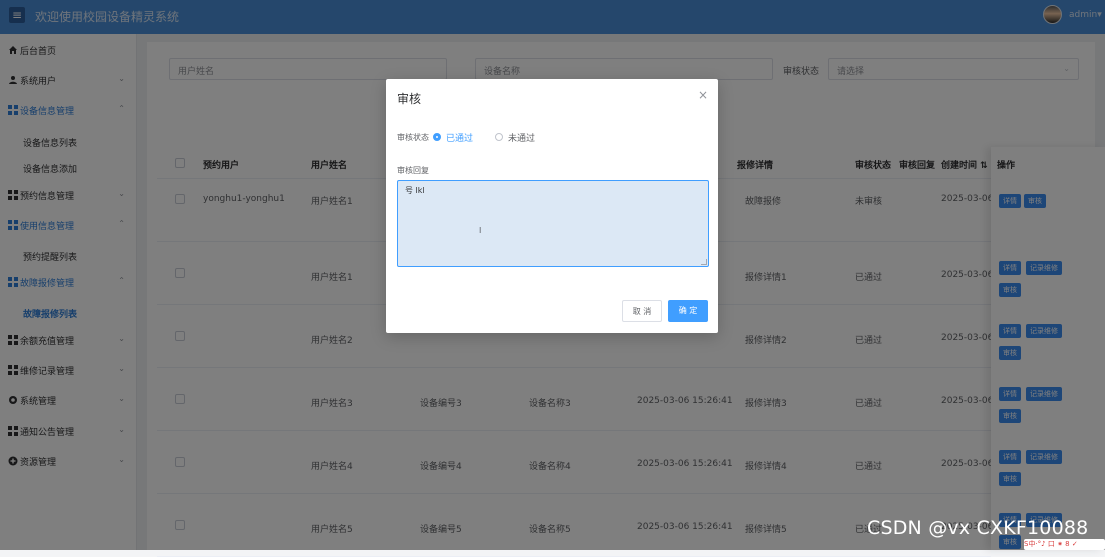 This screenshot has width=1105, height=557. I want to click on audit-dialog: 审核 × 审核状态 已通过 未通过 审核回复 号 lkl 取 消 确 定, so click(552, 206).